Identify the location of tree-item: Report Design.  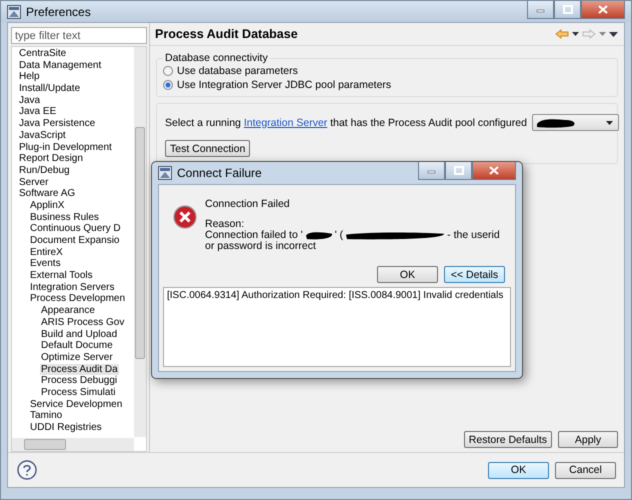
(51, 159).